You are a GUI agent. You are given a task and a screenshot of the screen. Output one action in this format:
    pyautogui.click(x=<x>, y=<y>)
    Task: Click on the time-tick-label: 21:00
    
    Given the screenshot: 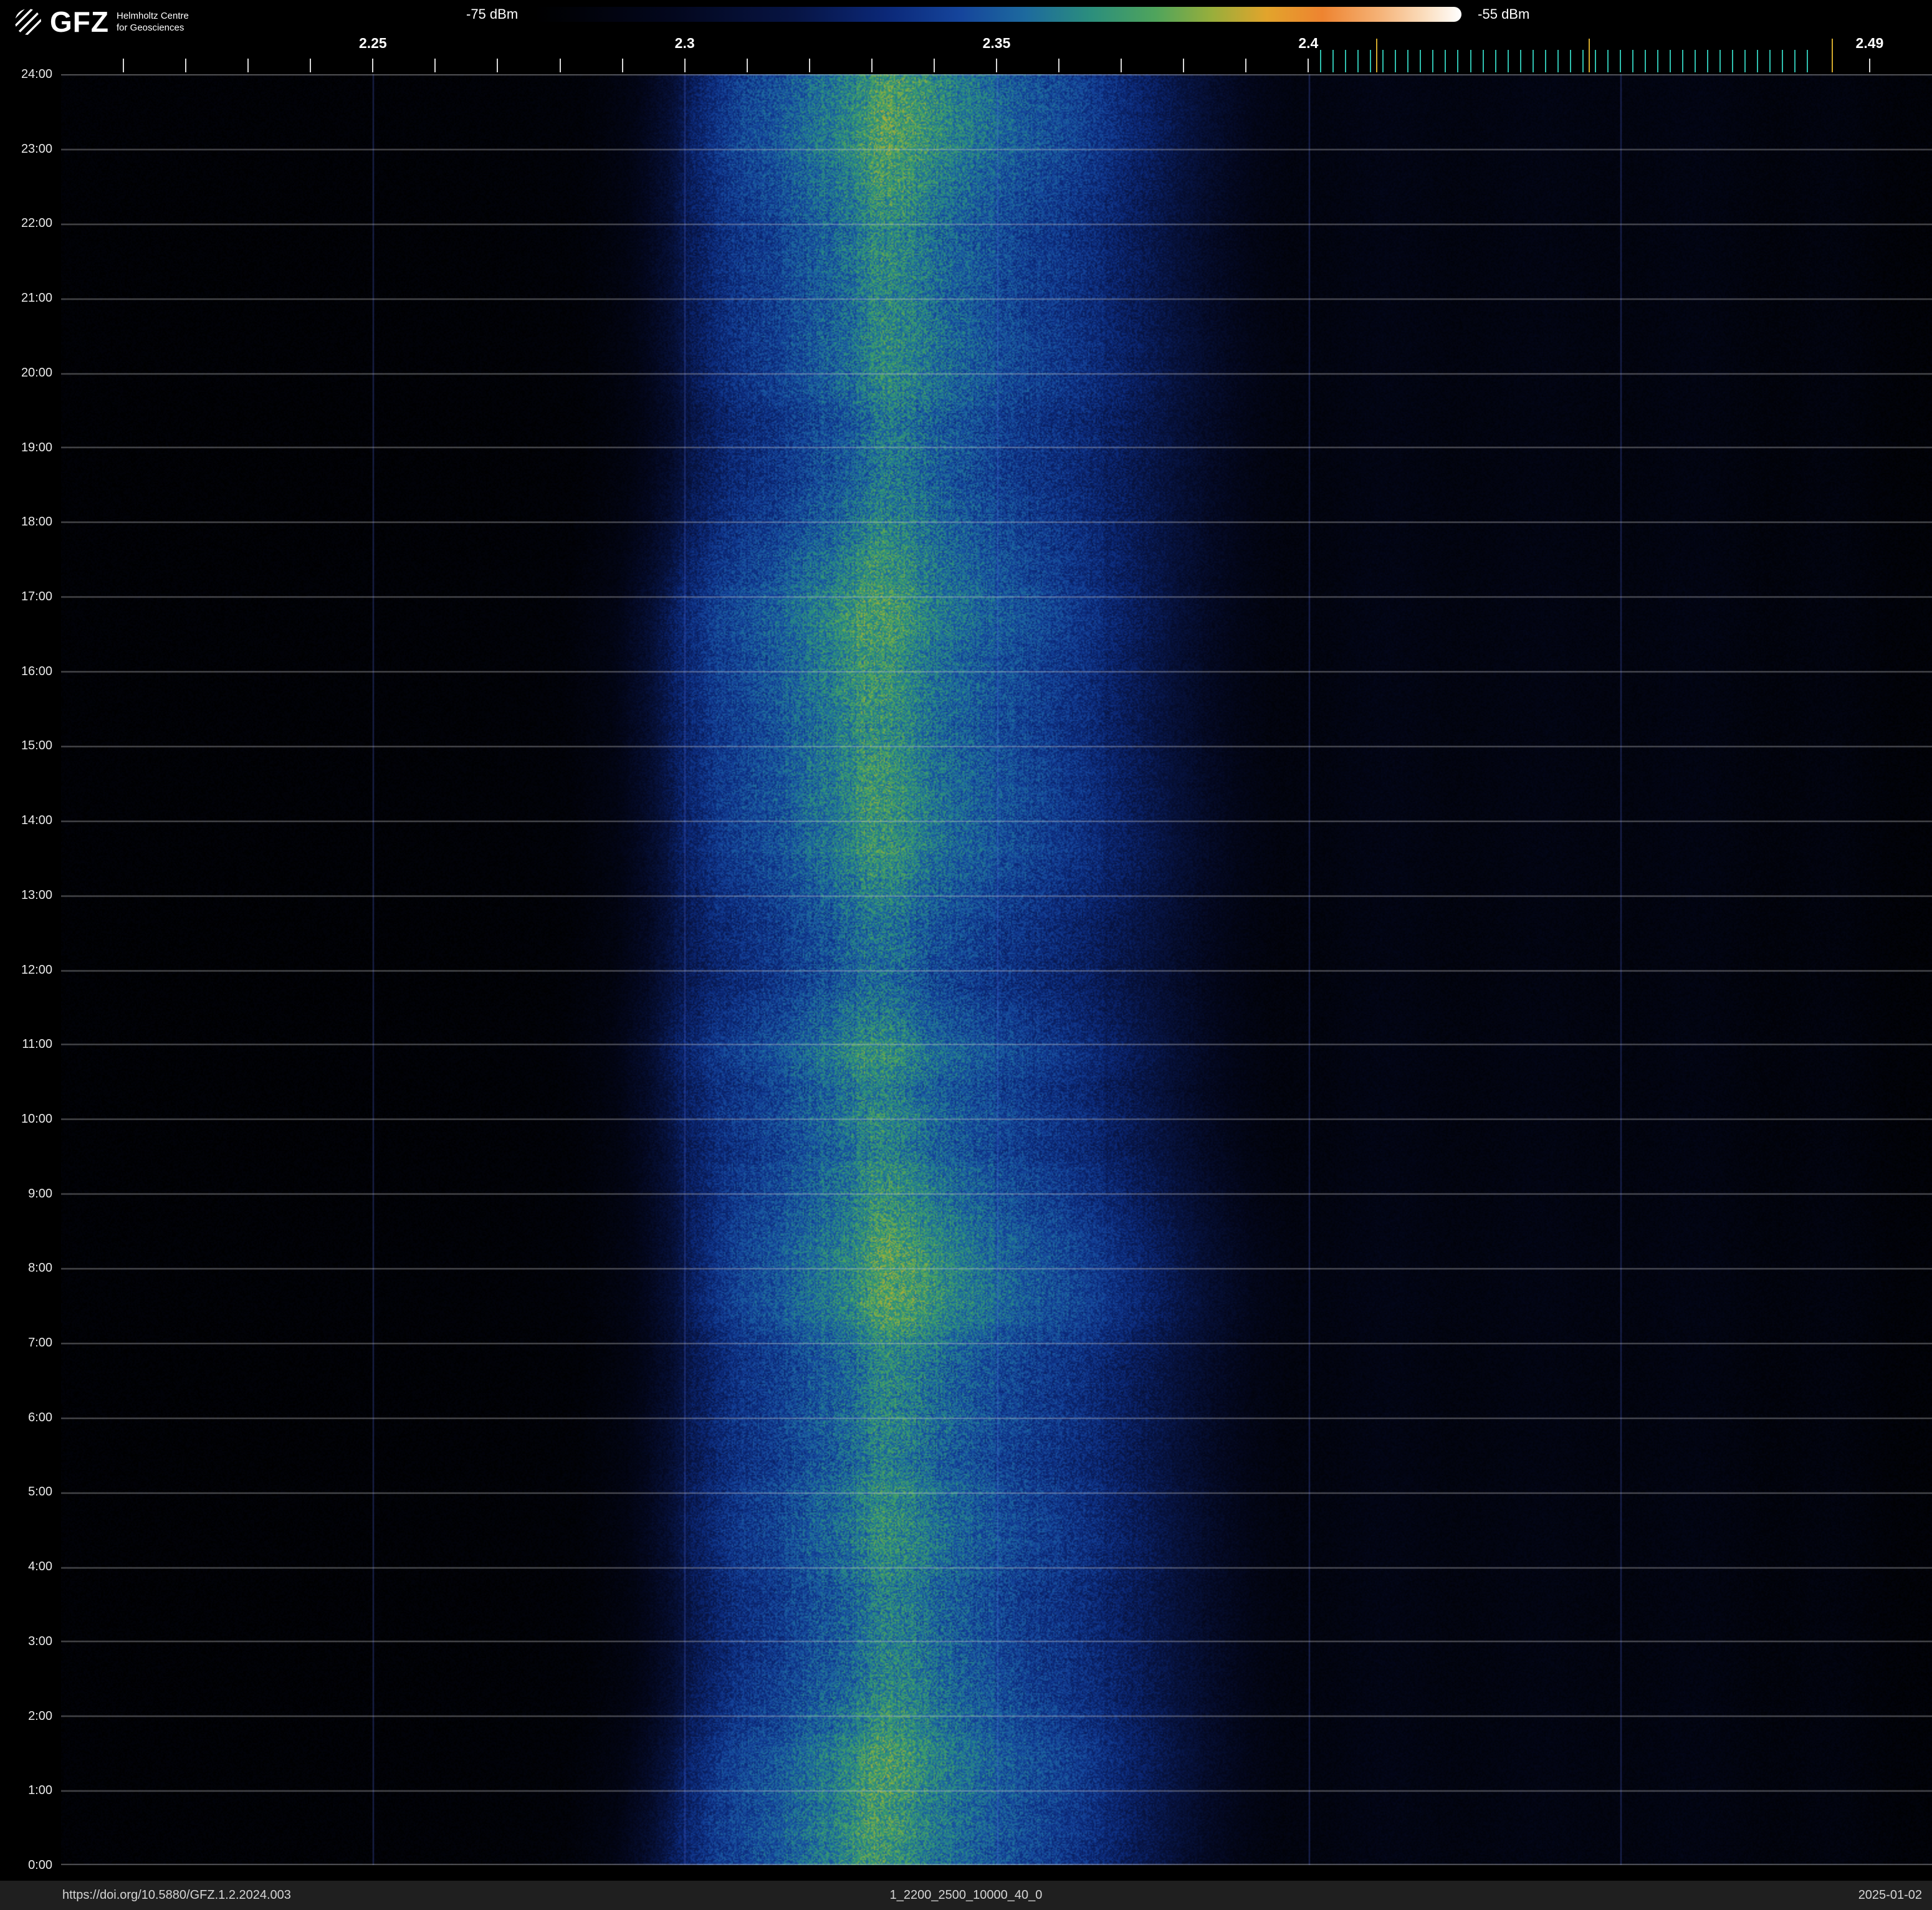 What is the action you would take?
    pyautogui.click(x=36, y=298)
    